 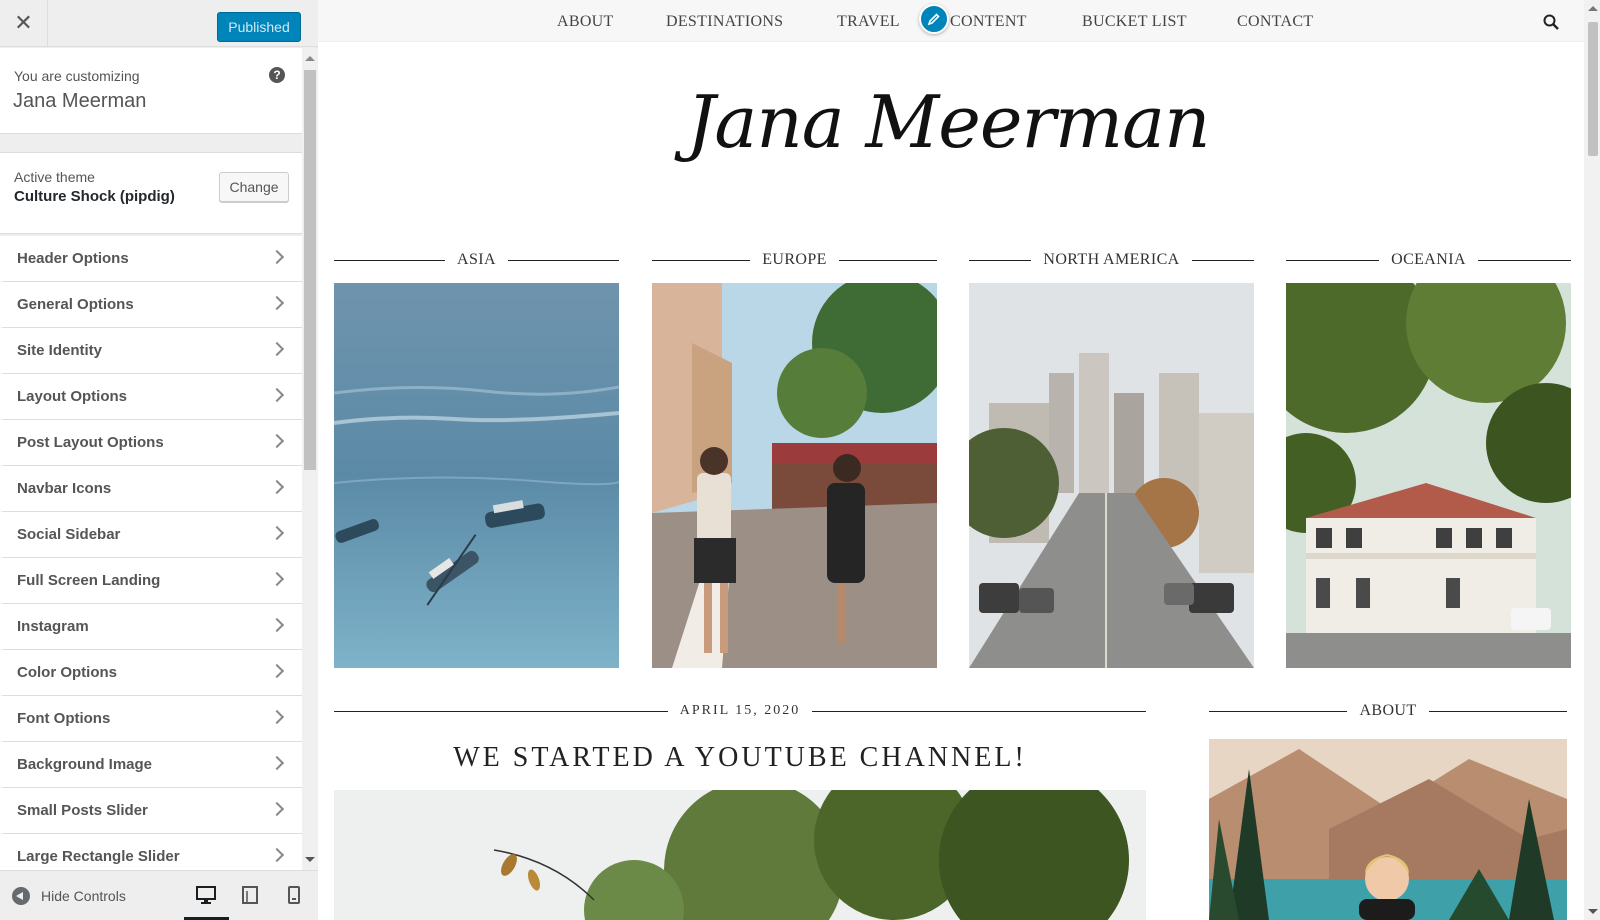 I want to click on category-heading: NORTH AMERICA, so click(x=1111, y=260).